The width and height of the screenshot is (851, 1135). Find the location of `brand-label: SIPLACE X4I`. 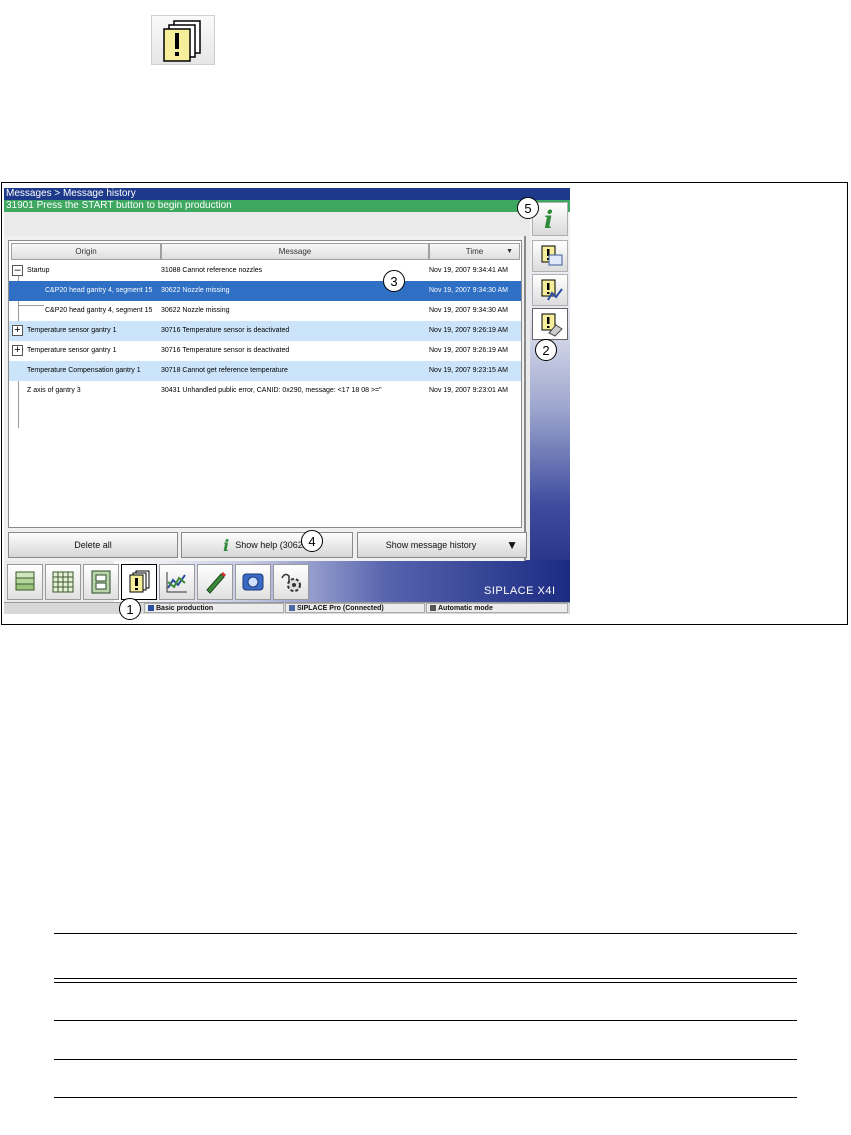

brand-label: SIPLACE X4I is located at coordinates (520, 591).